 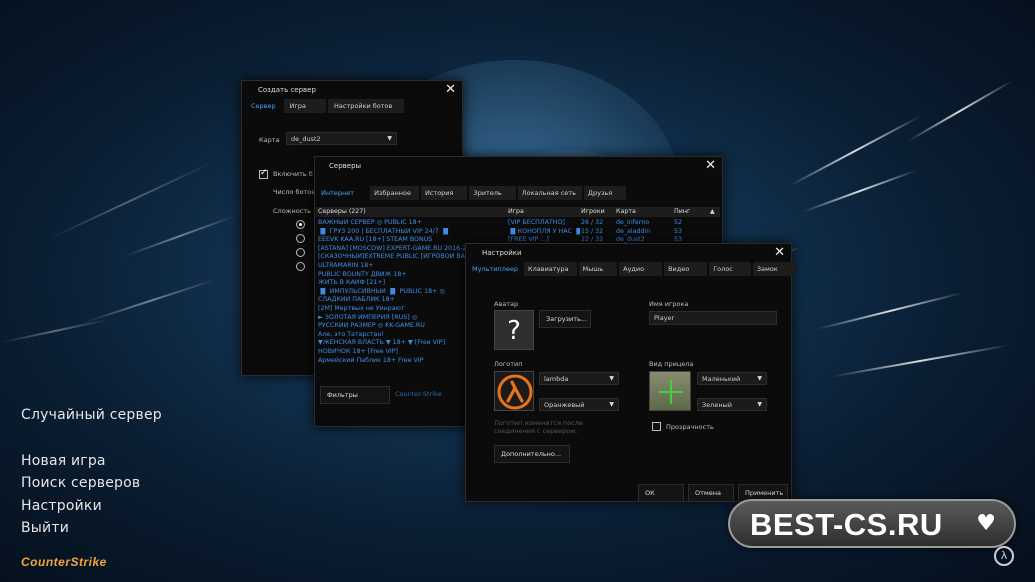 What do you see at coordinates (355, 395) in the screenshot?
I see `filters-button: Фильтры` at bounding box center [355, 395].